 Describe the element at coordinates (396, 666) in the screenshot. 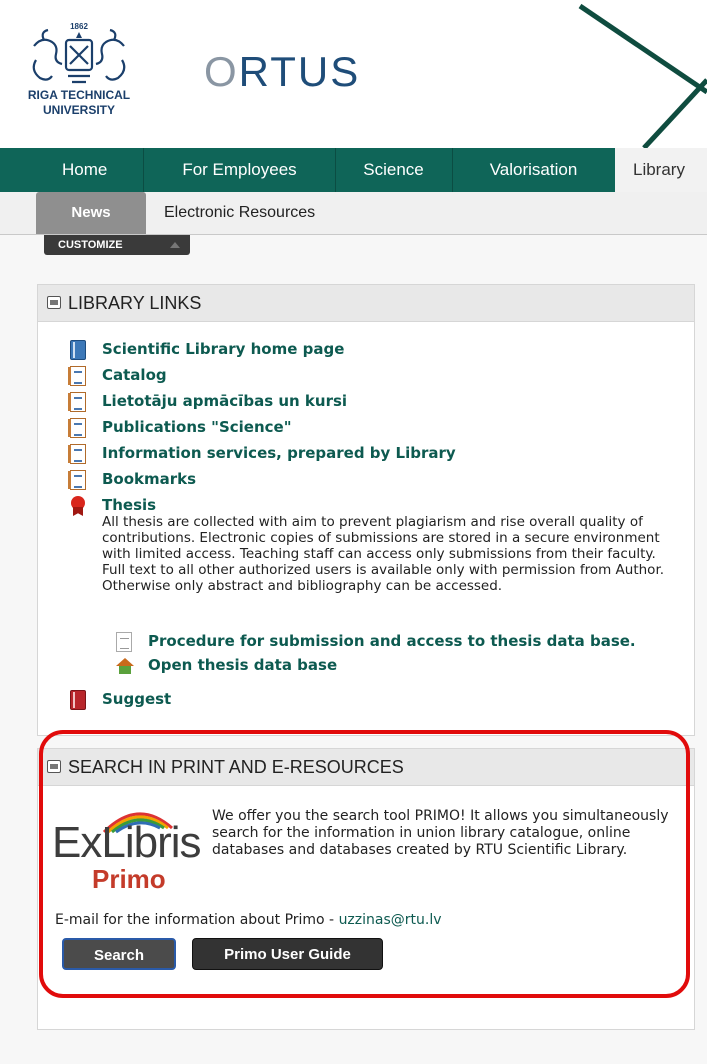

I see `link-open-thesis-database: Open thesis data base` at that location.